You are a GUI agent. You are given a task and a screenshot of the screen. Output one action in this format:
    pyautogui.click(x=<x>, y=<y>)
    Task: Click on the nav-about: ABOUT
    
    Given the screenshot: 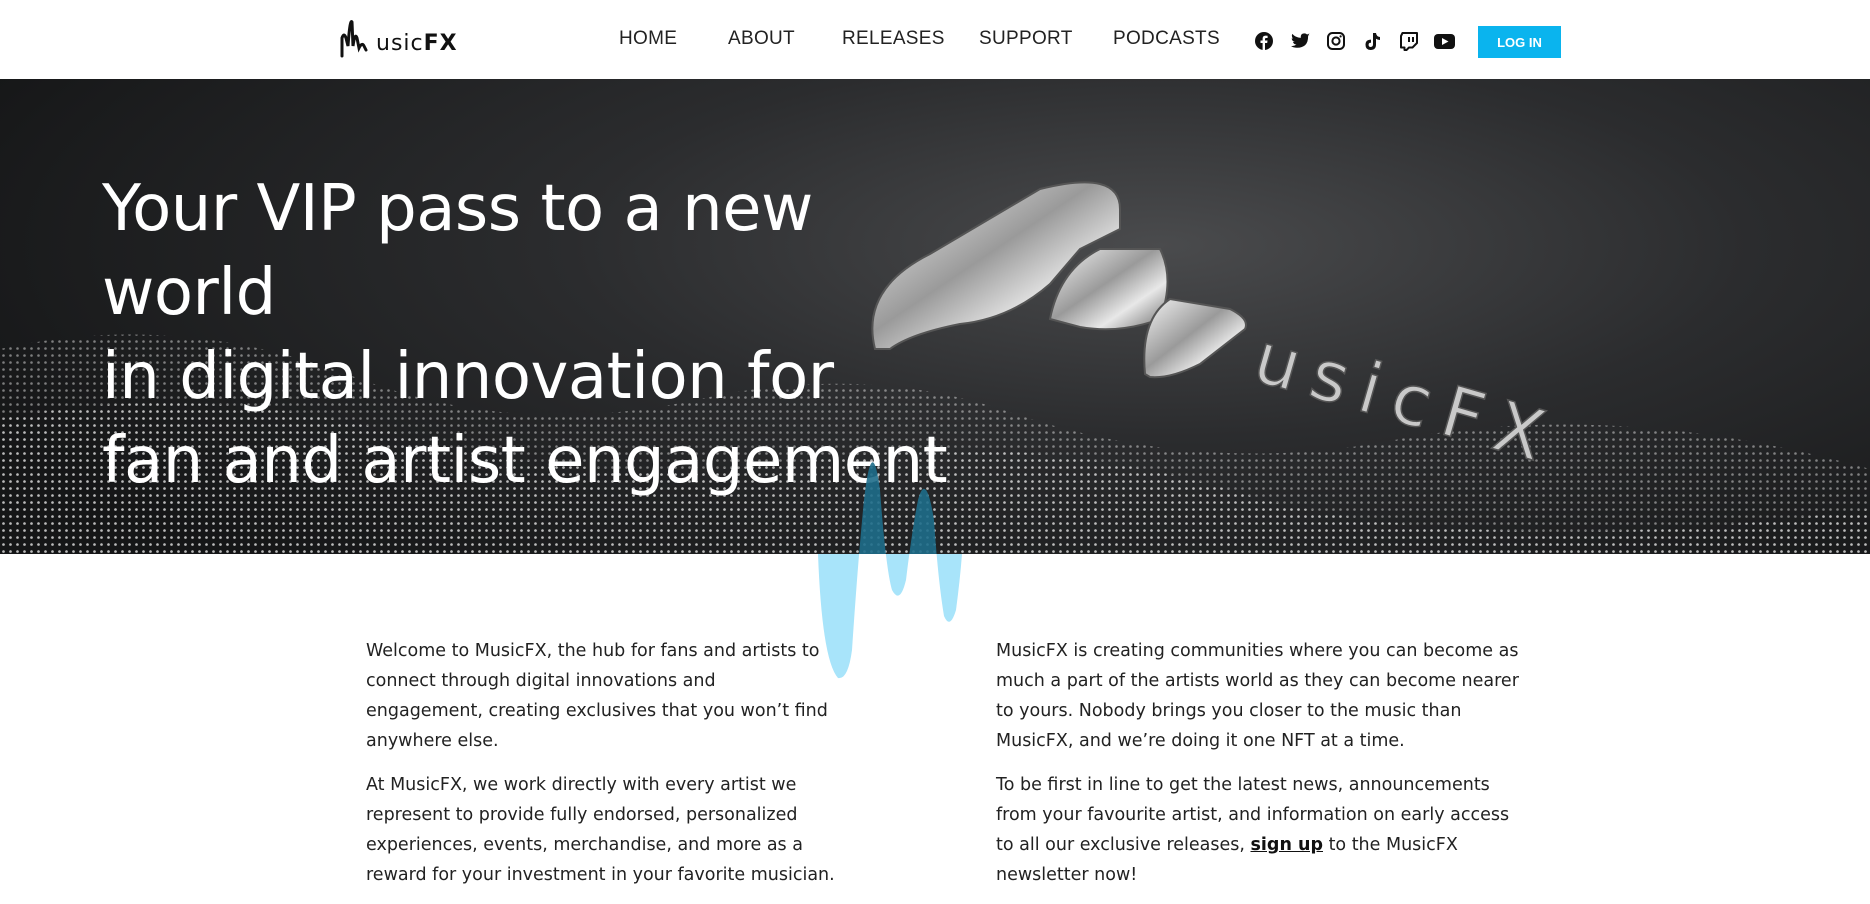 What is the action you would take?
    pyautogui.click(x=761, y=39)
    